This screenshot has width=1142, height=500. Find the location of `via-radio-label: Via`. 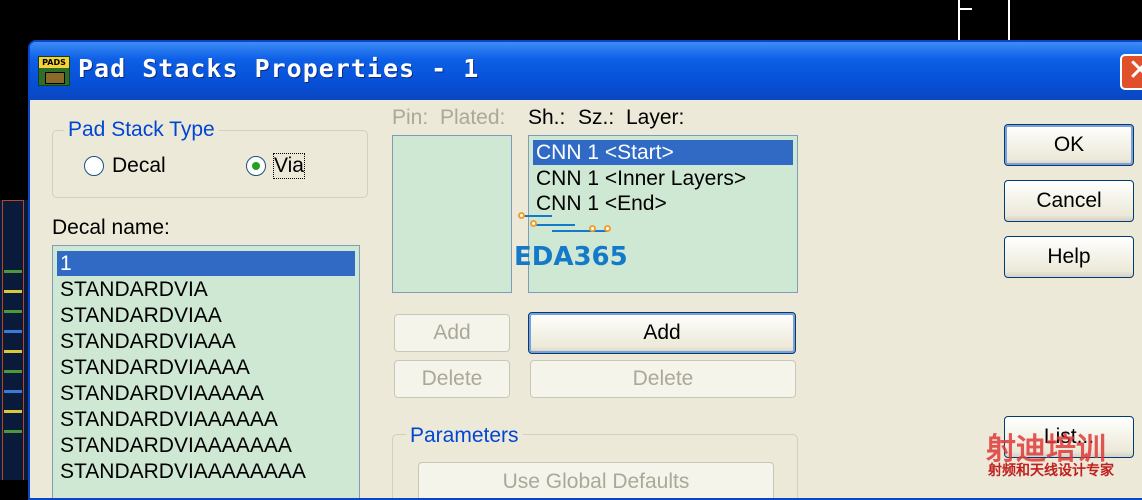

via-radio-label: Via is located at coordinates (289, 166).